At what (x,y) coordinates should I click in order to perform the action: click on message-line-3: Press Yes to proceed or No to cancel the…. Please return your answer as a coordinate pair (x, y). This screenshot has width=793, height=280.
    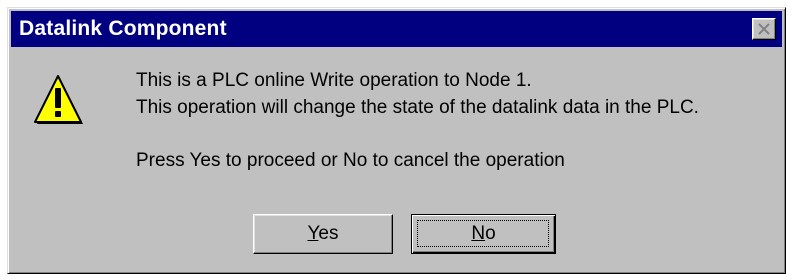
    Looking at the image, I should click on (350, 160).